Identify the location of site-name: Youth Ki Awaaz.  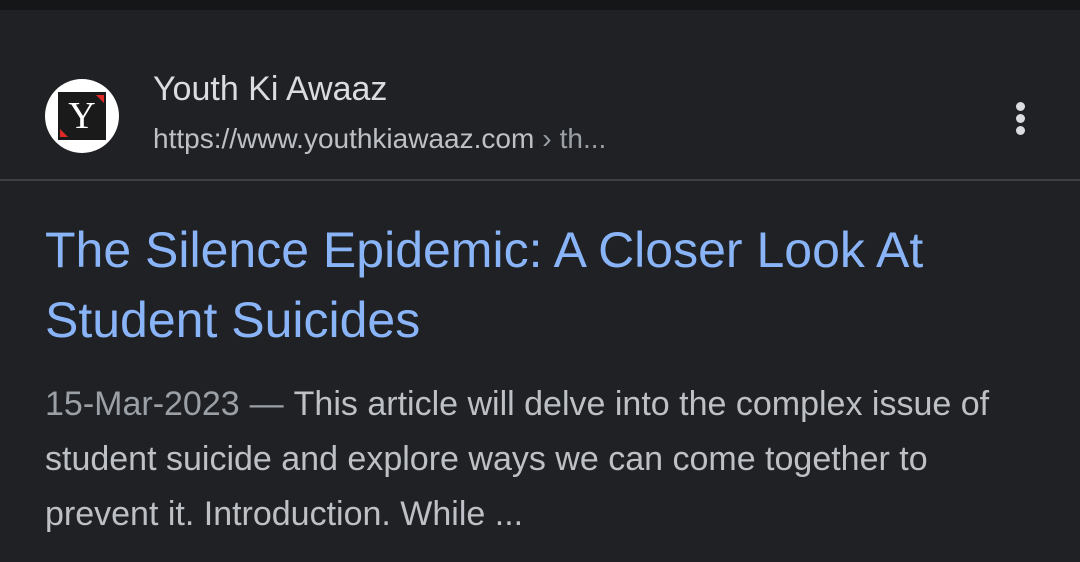
(270, 89).